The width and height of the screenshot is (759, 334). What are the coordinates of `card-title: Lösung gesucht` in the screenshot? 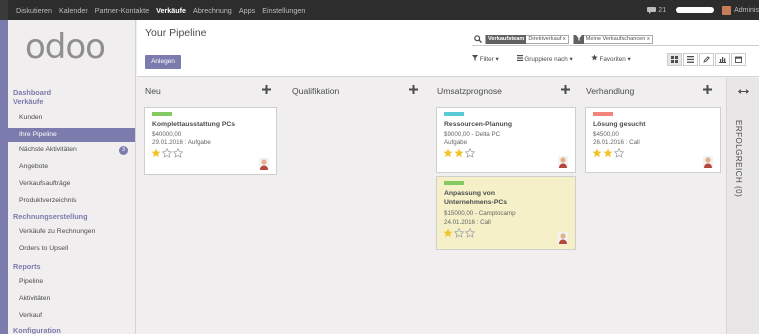 It's located at (619, 124).